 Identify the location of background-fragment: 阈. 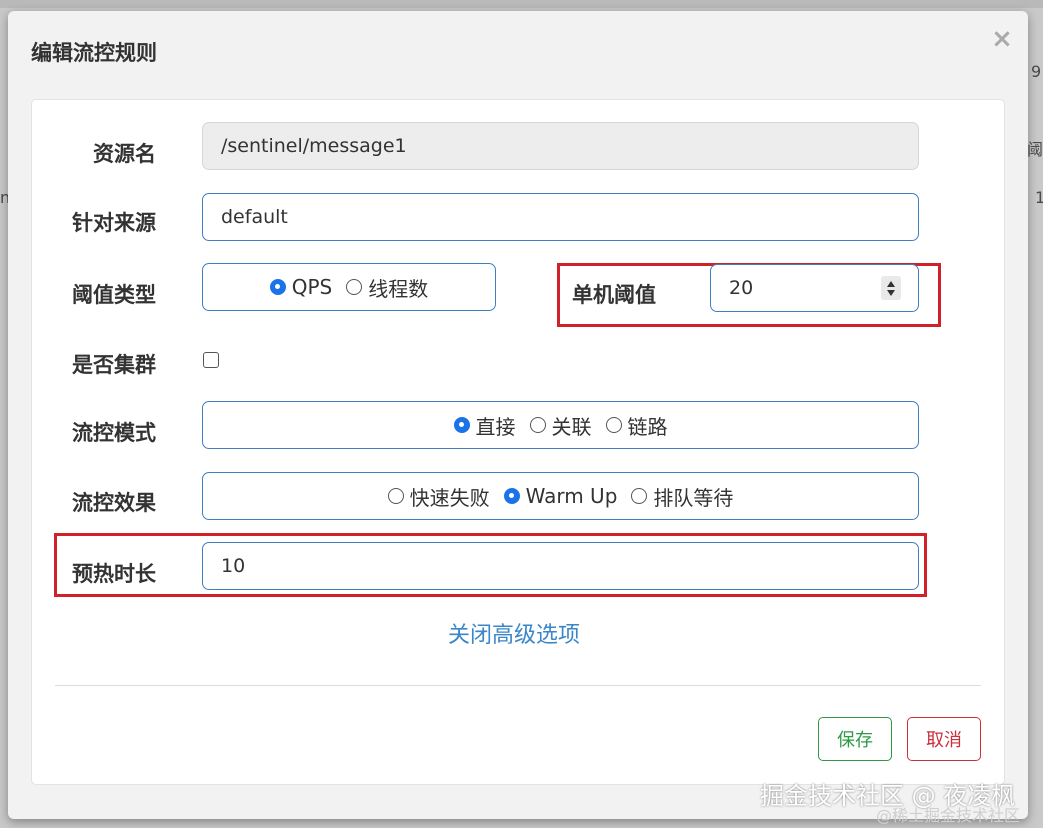
(1035, 149).